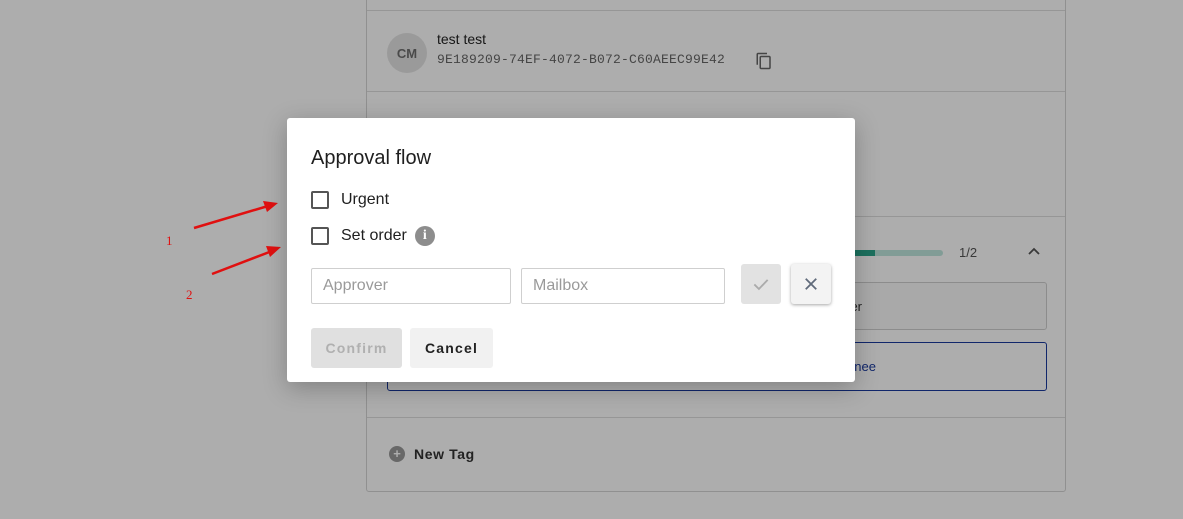 The width and height of the screenshot is (1183, 519). Describe the element at coordinates (623, 286) in the screenshot. I see `mailbox-input` at that location.